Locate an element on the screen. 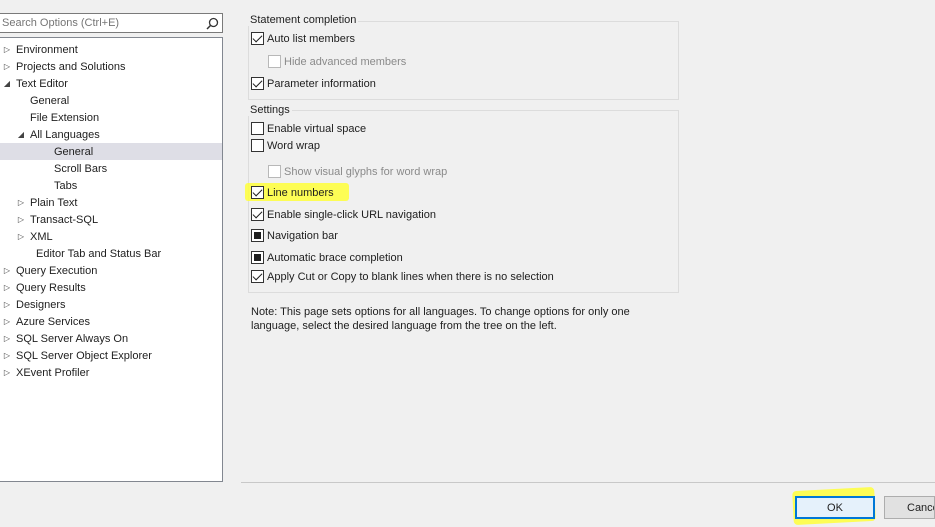  line-numbers-checkbox is located at coordinates (257, 192).